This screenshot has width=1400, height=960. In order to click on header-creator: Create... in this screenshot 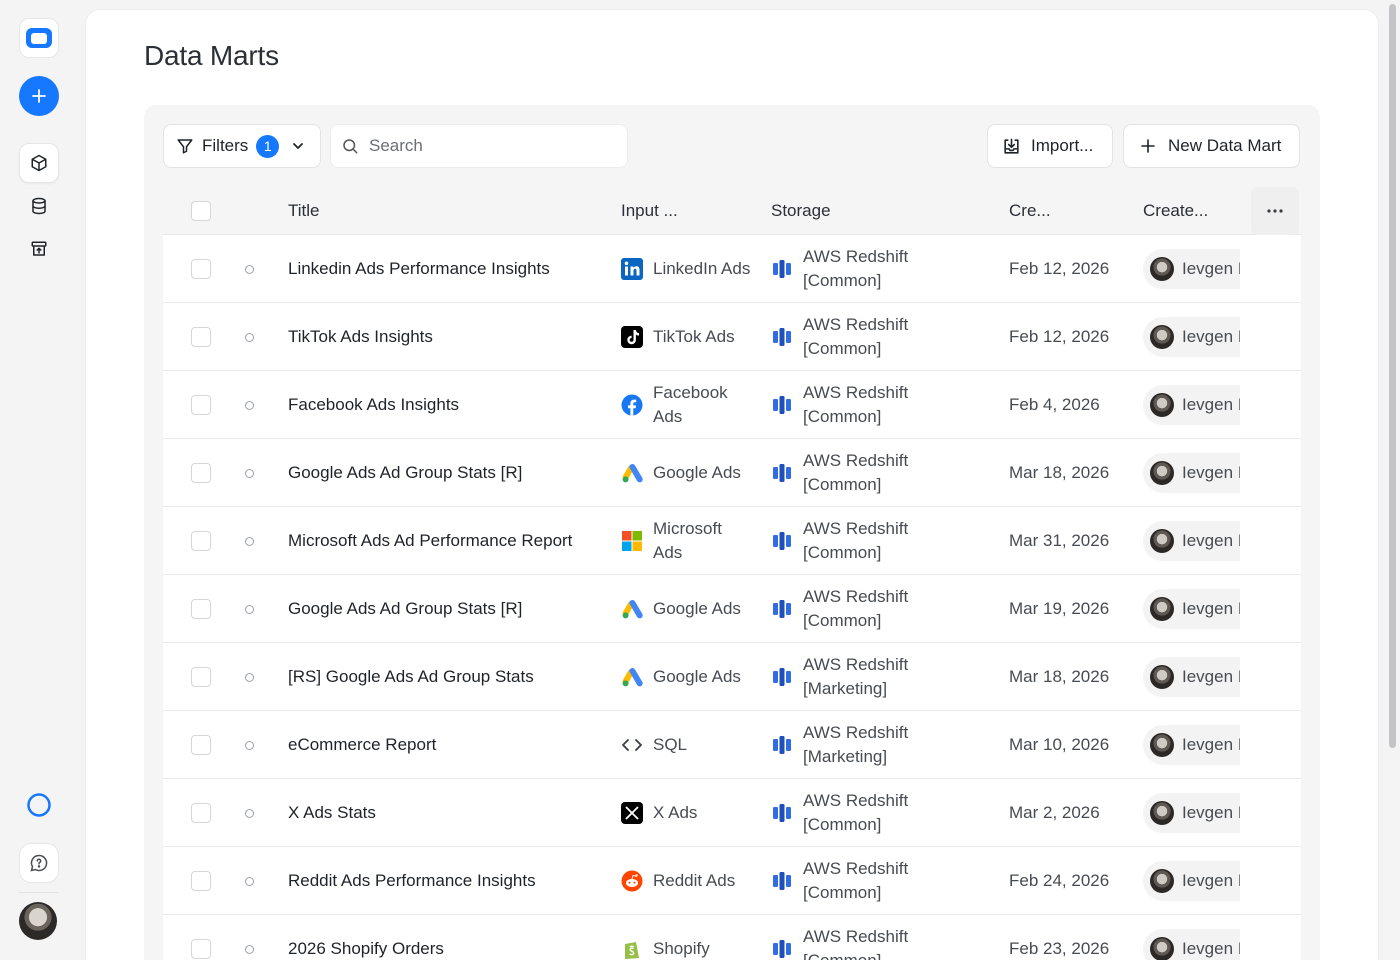, I will do `click(1175, 211)`.